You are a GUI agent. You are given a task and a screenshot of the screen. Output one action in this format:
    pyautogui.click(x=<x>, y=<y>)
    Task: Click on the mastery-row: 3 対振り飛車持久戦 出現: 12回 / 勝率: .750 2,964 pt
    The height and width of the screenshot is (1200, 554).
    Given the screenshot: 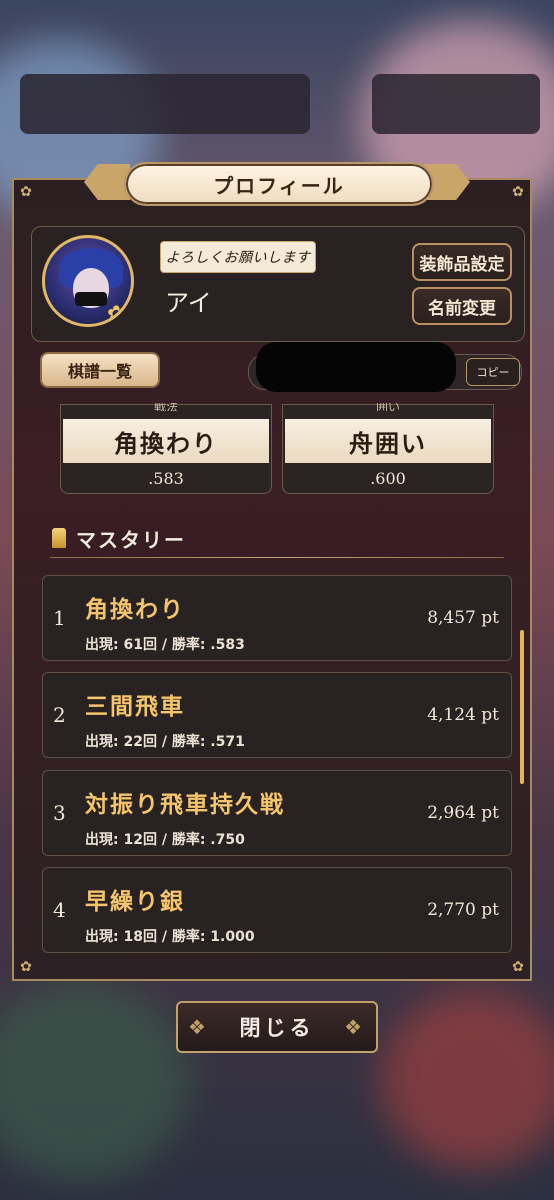 What is the action you would take?
    pyautogui.click(x=277, y=813)
    